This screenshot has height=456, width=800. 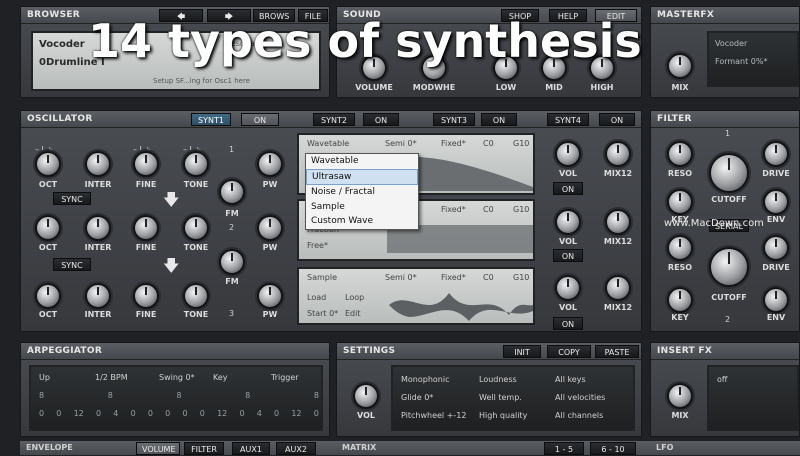 What do you see at coordinates (232, 227) in the screenshot?
I see `osc2-number: 2` at bounding box center [232, 227].